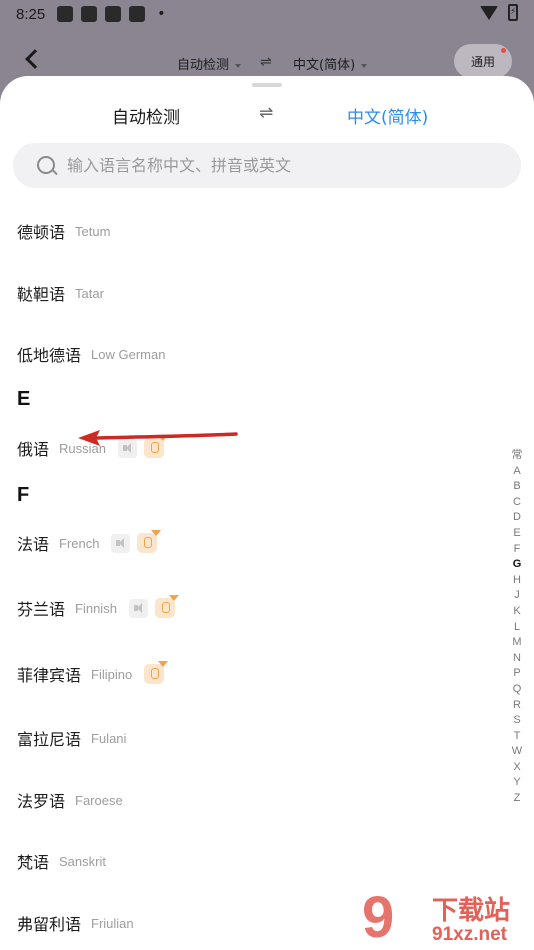  Describe the element at coordinates (471, 911) in the screenshot. I see `watermark-name: 下载站` at that location.